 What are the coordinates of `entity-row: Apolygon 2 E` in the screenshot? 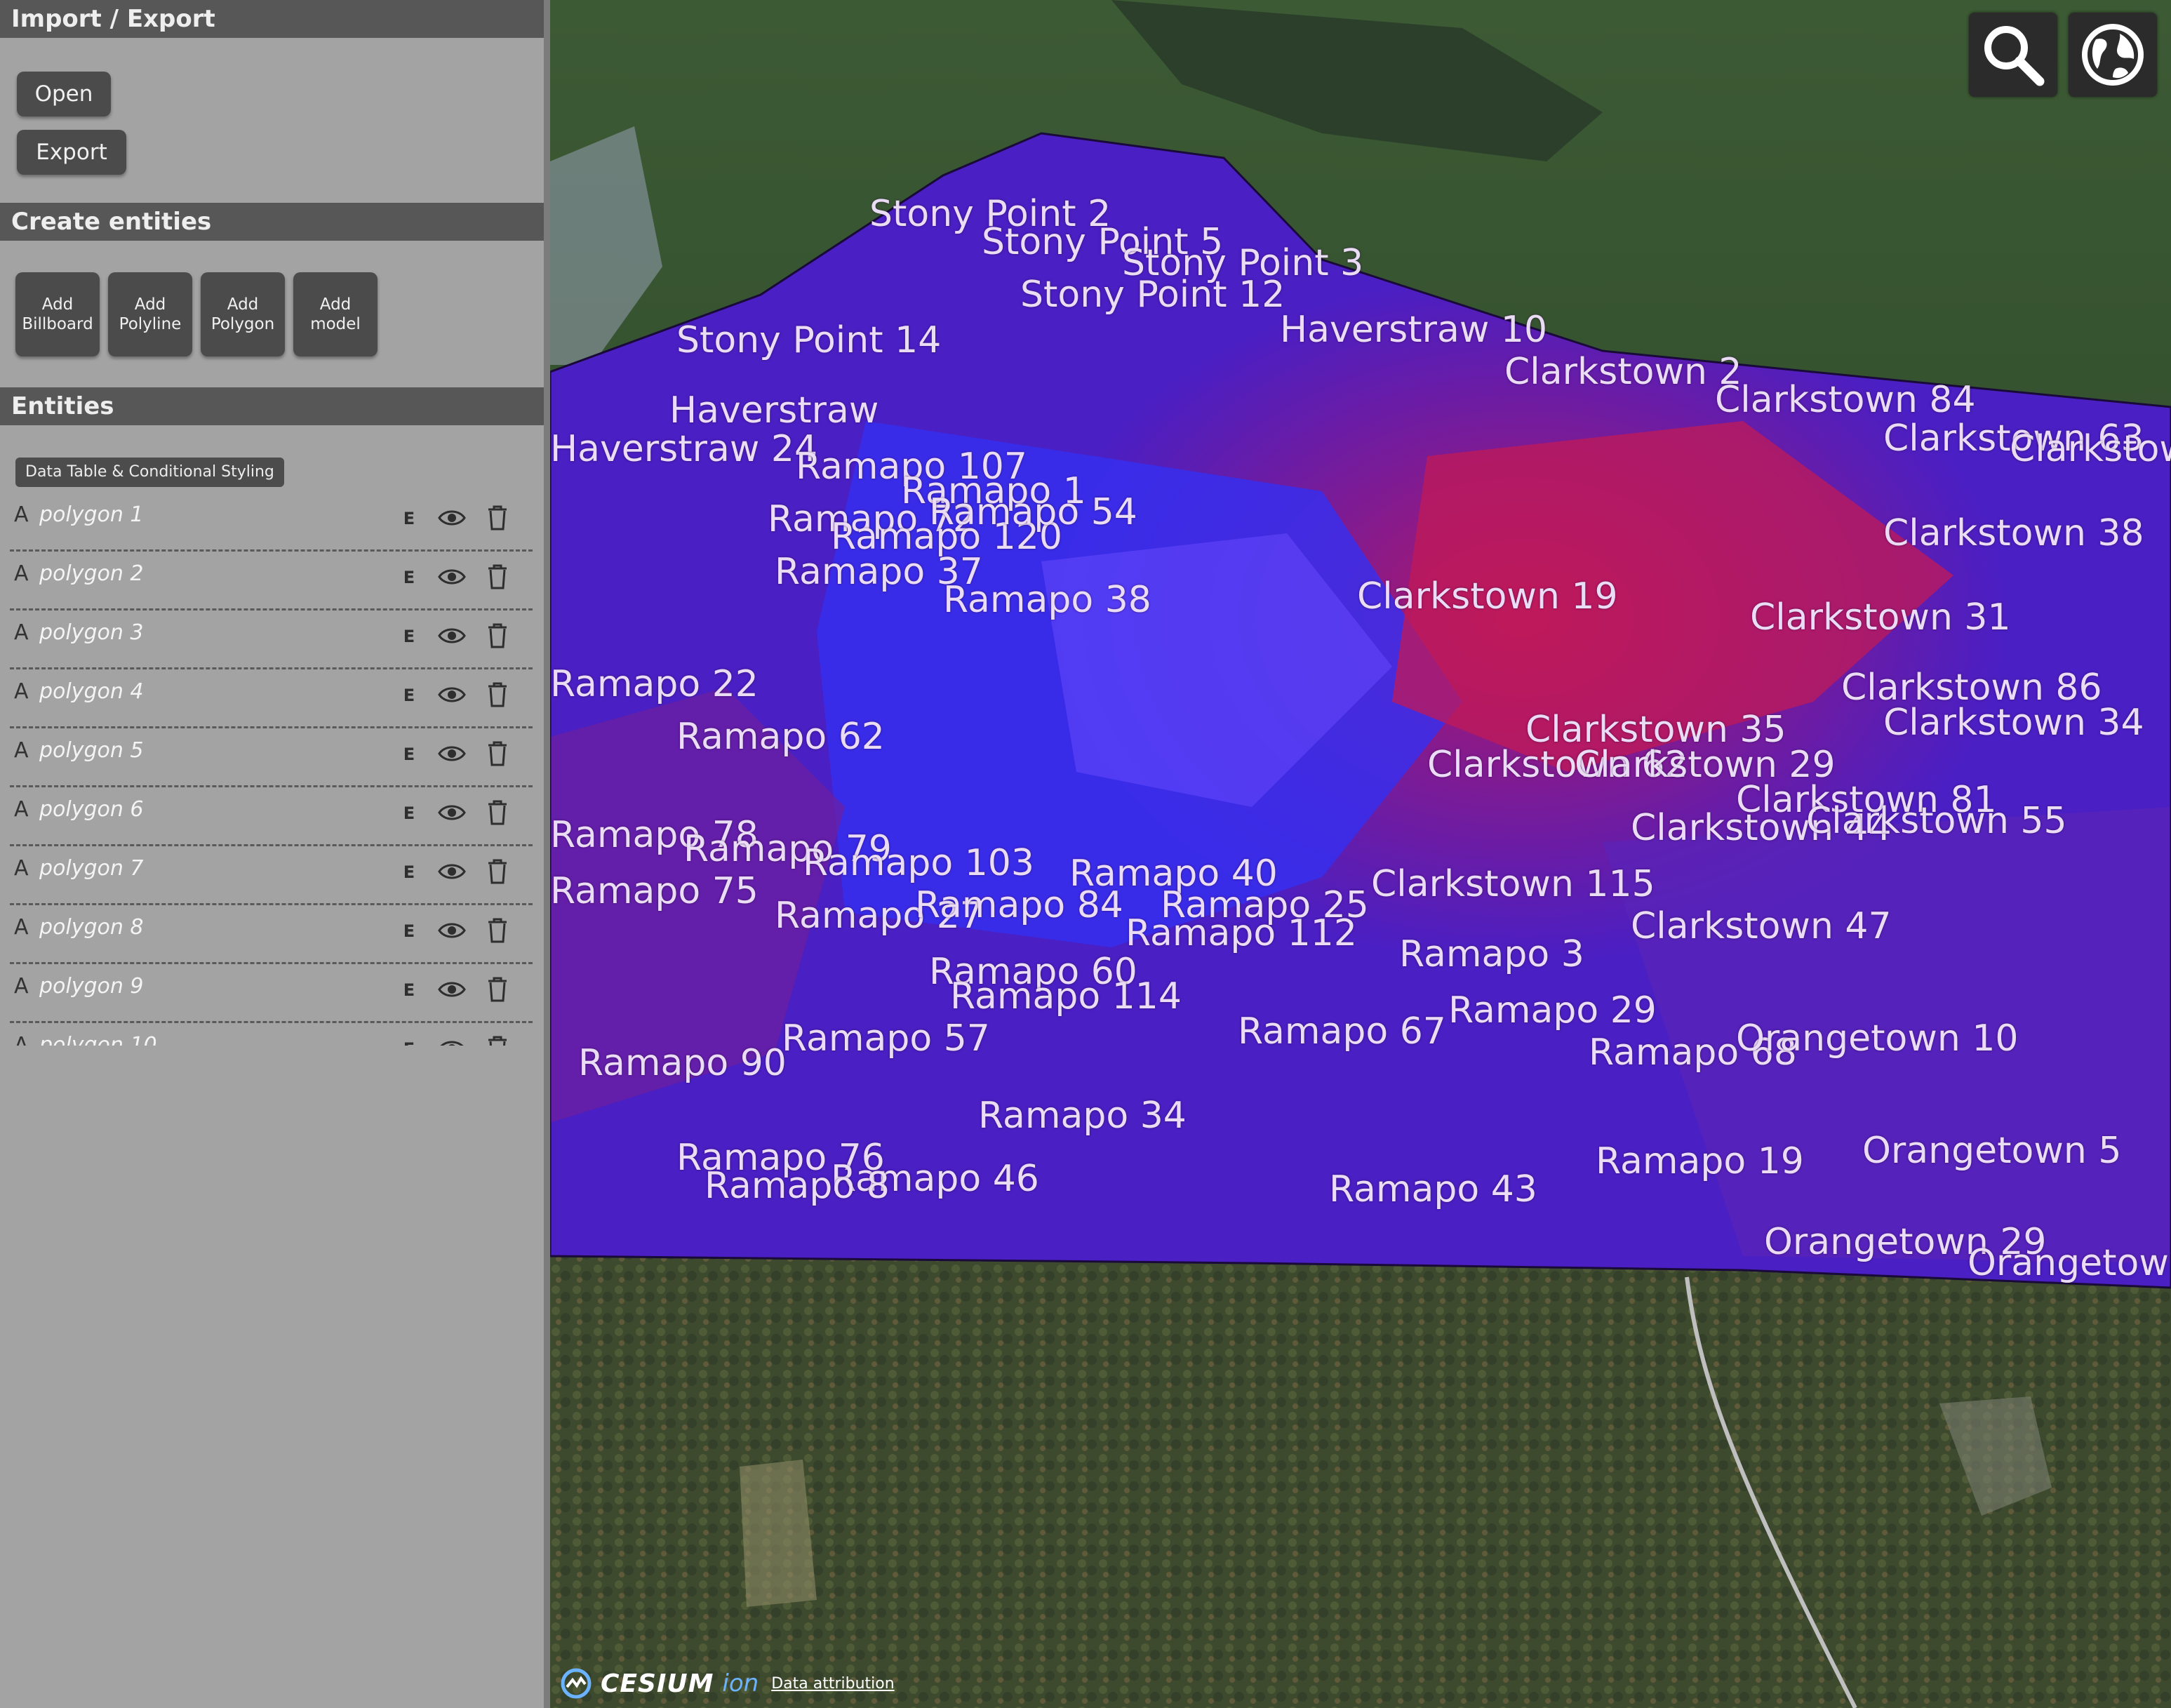 It's located at (271, 582).